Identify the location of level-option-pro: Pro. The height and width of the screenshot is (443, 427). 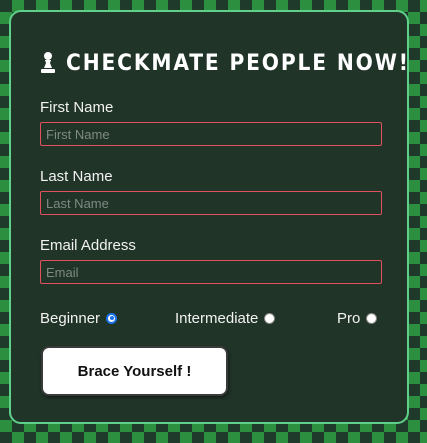
(357, 318).